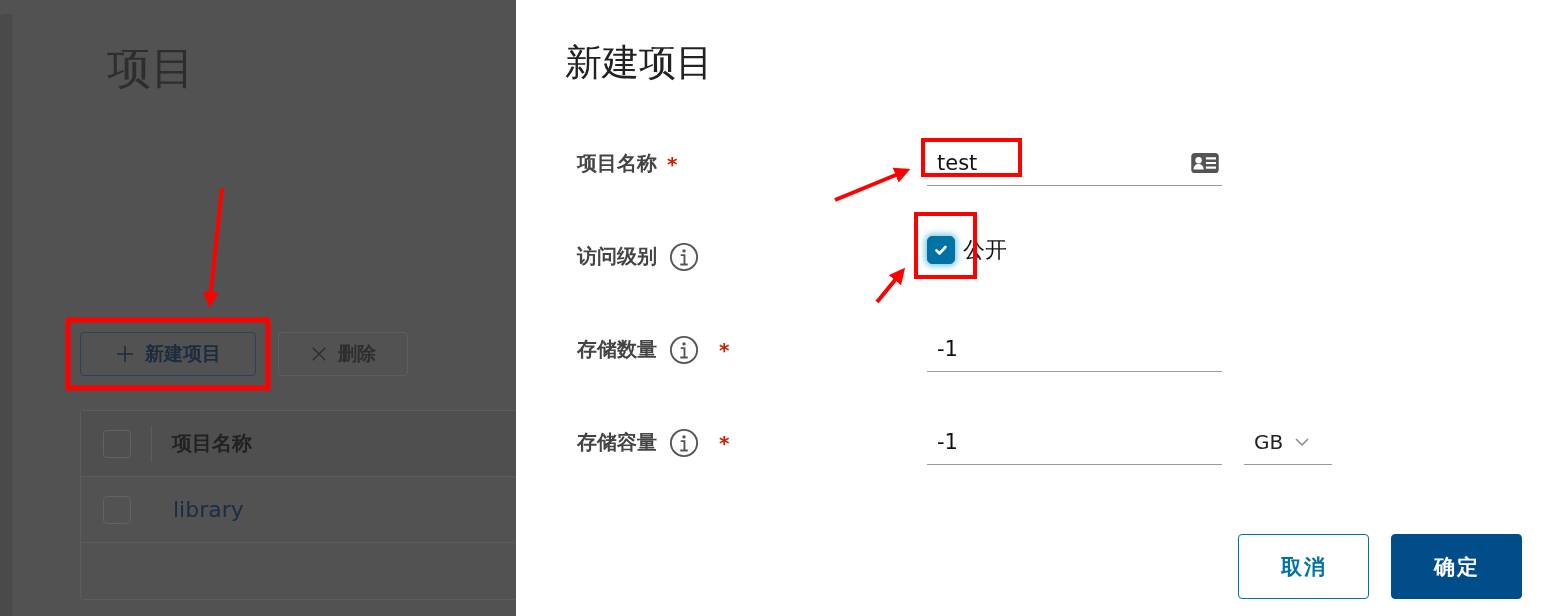 This screenshot has width=1564, height=616. I want to click on checkbox, so click(941, 249).